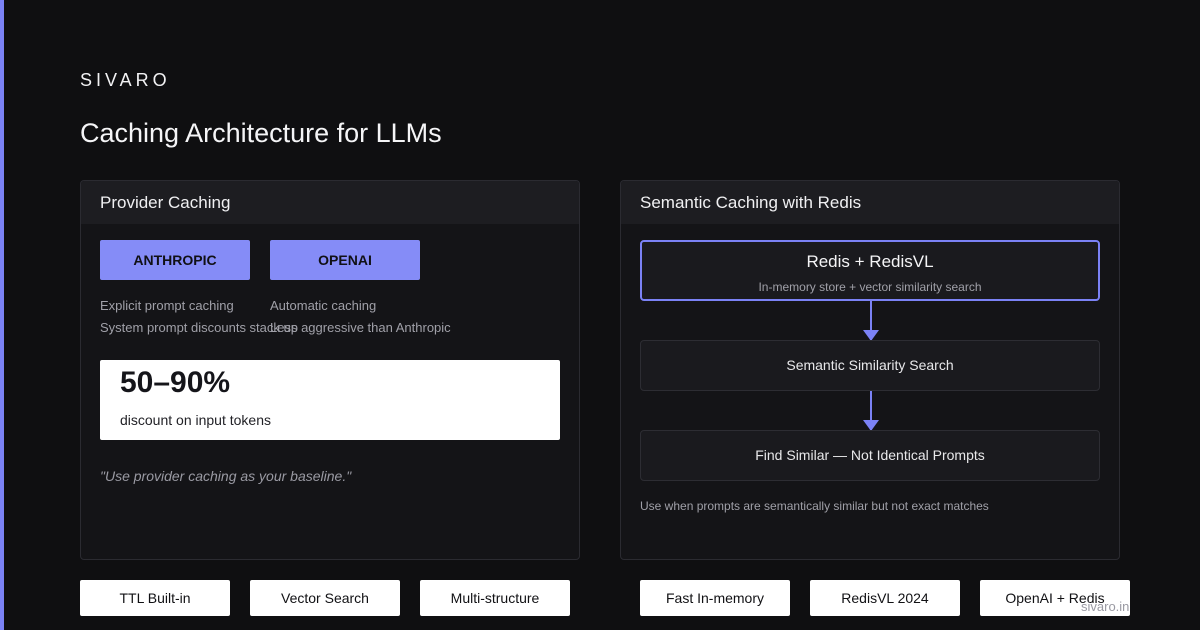  Describe the element at coordinates (199, 327) in the screenshot. I see `anthropic-desc-2: System prompt discounts stack up` at that location.